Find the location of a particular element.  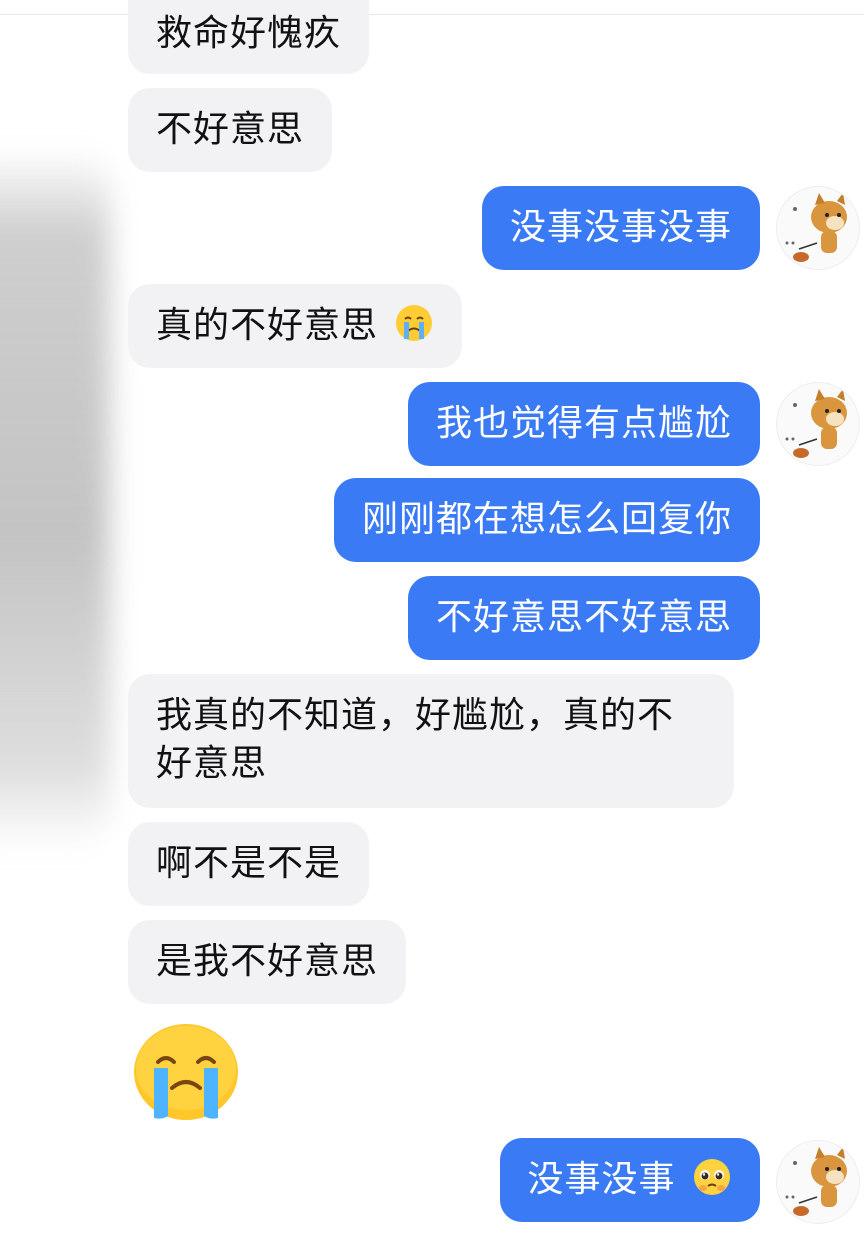

message-text: 我也觉得有点尴尬 is located at coordinates (583, 423).